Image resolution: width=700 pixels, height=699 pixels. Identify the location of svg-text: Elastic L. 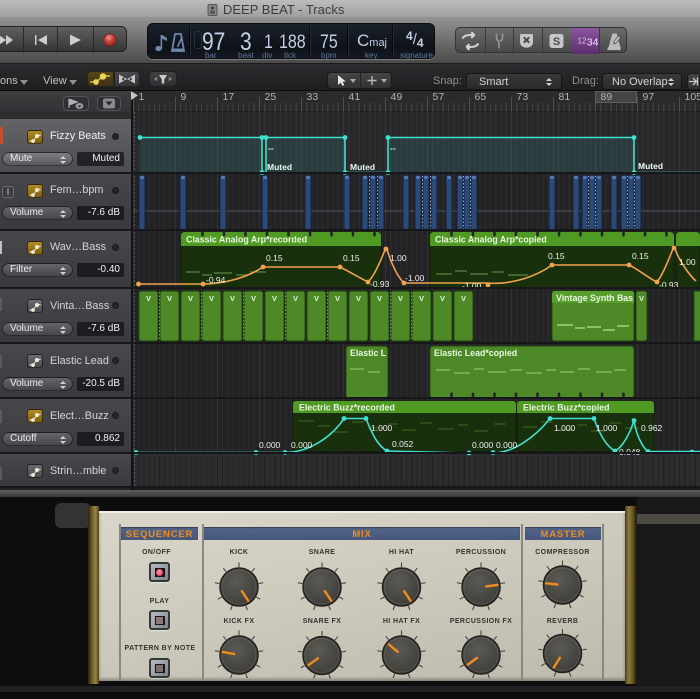
(368, 353).